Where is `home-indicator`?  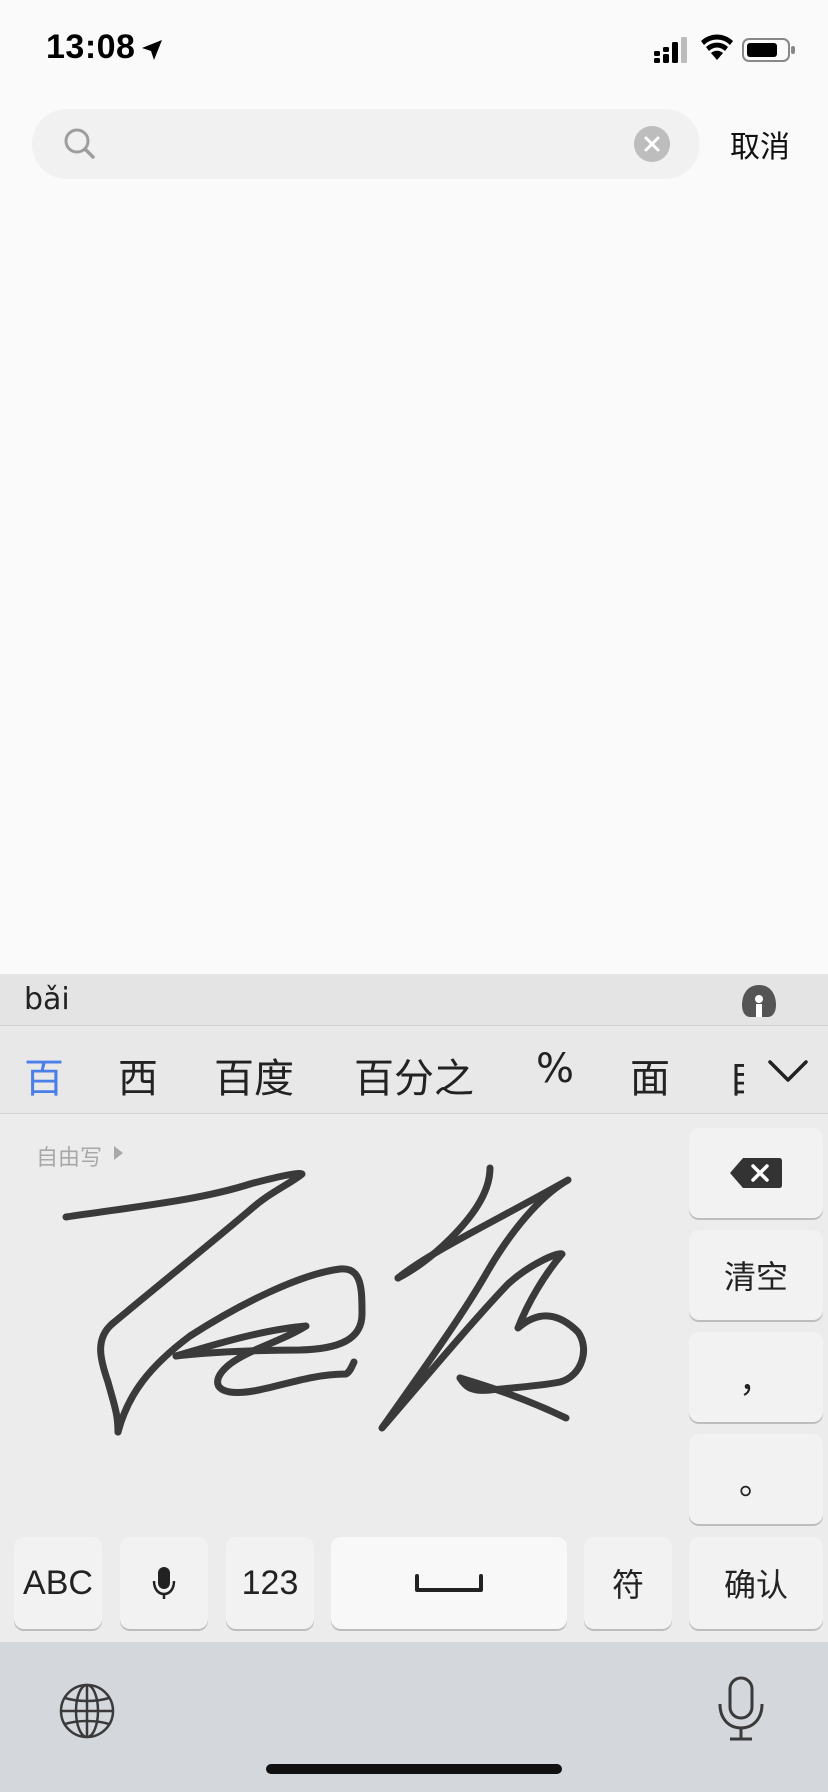
home-indicator is located at coordinates (414, 1769).